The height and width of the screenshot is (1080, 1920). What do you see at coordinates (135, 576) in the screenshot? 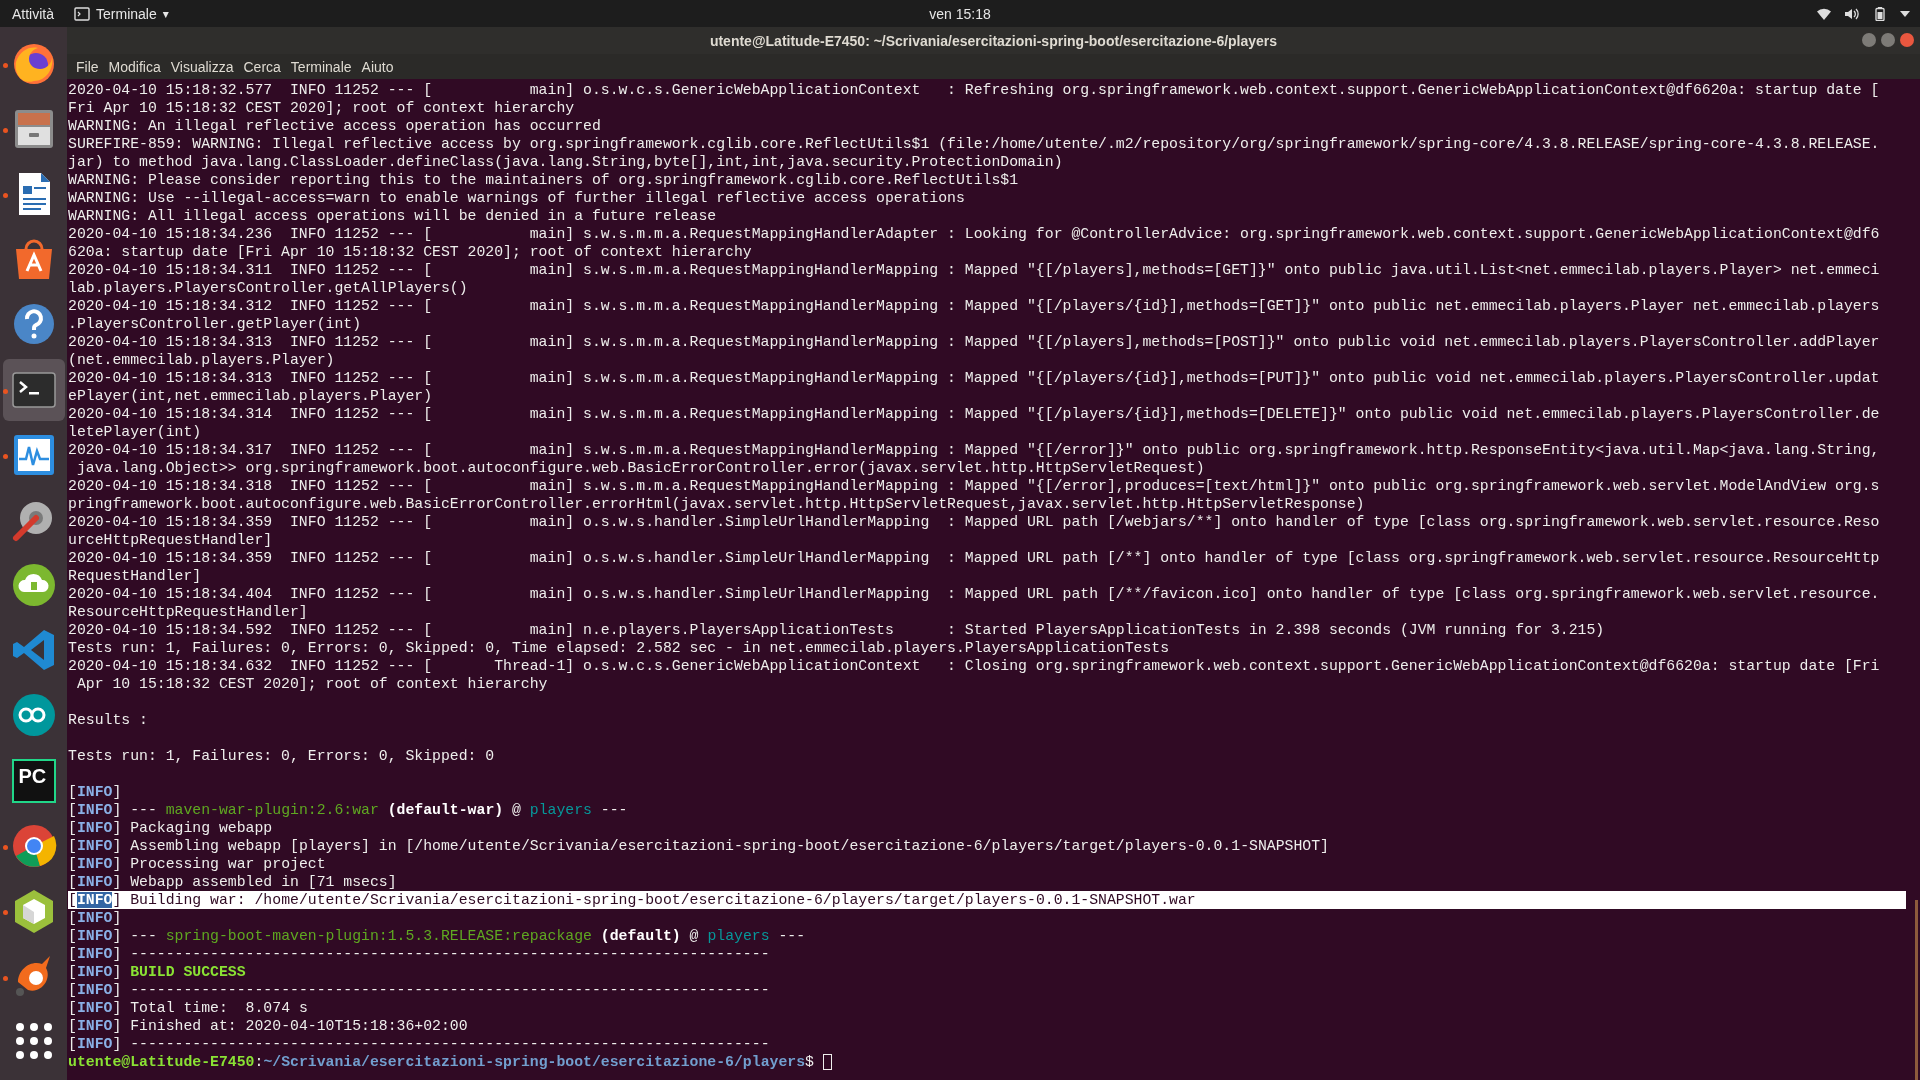
I see `terminal-line: RequestHandler]` at bounding box center [135, 576].